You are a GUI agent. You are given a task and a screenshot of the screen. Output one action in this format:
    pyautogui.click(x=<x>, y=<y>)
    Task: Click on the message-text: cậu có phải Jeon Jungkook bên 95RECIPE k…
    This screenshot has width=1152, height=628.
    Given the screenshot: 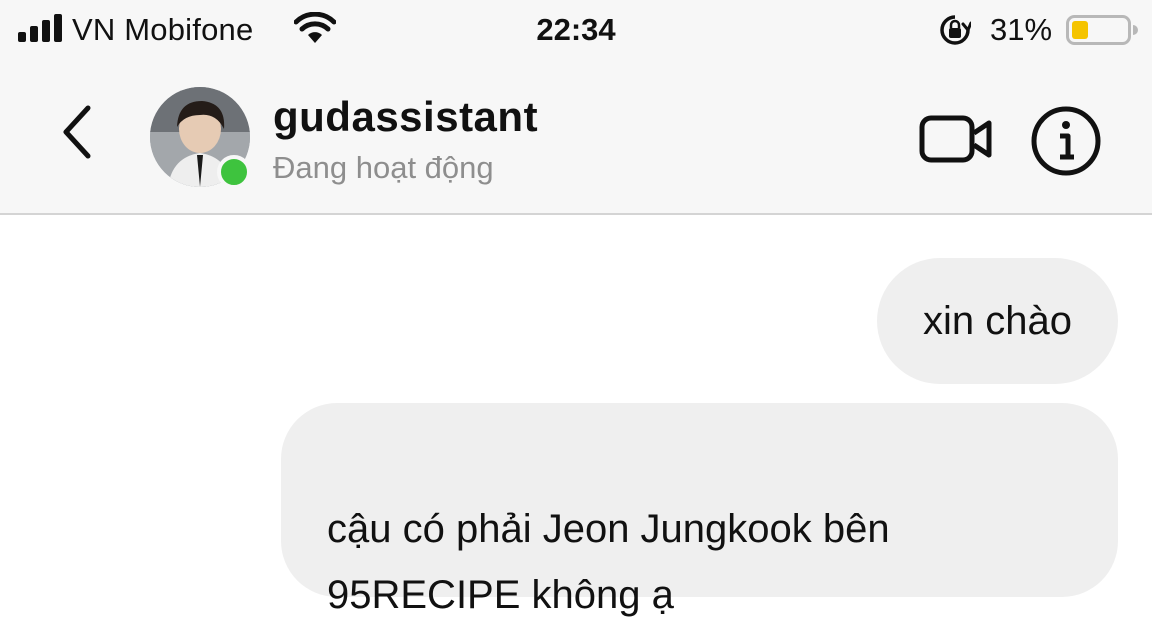 What is the action you would take?
    pyautogui.click(x=608, y=562)
    